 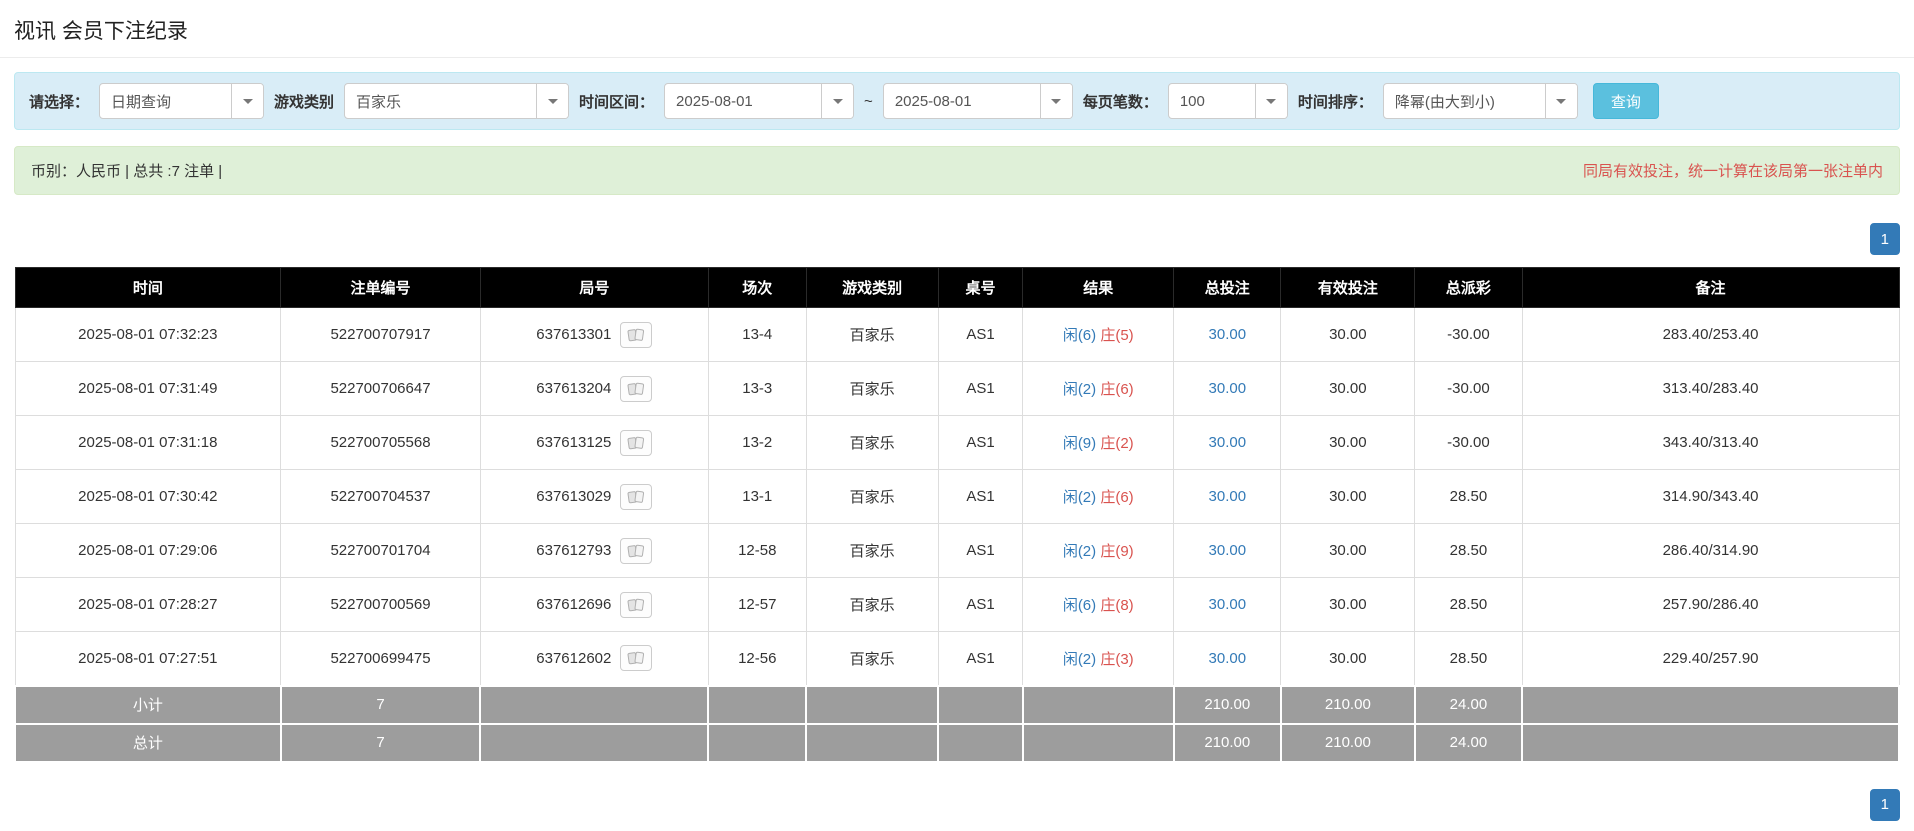 I want to click on session-cell: 13-2, so click(x=757, y=442).